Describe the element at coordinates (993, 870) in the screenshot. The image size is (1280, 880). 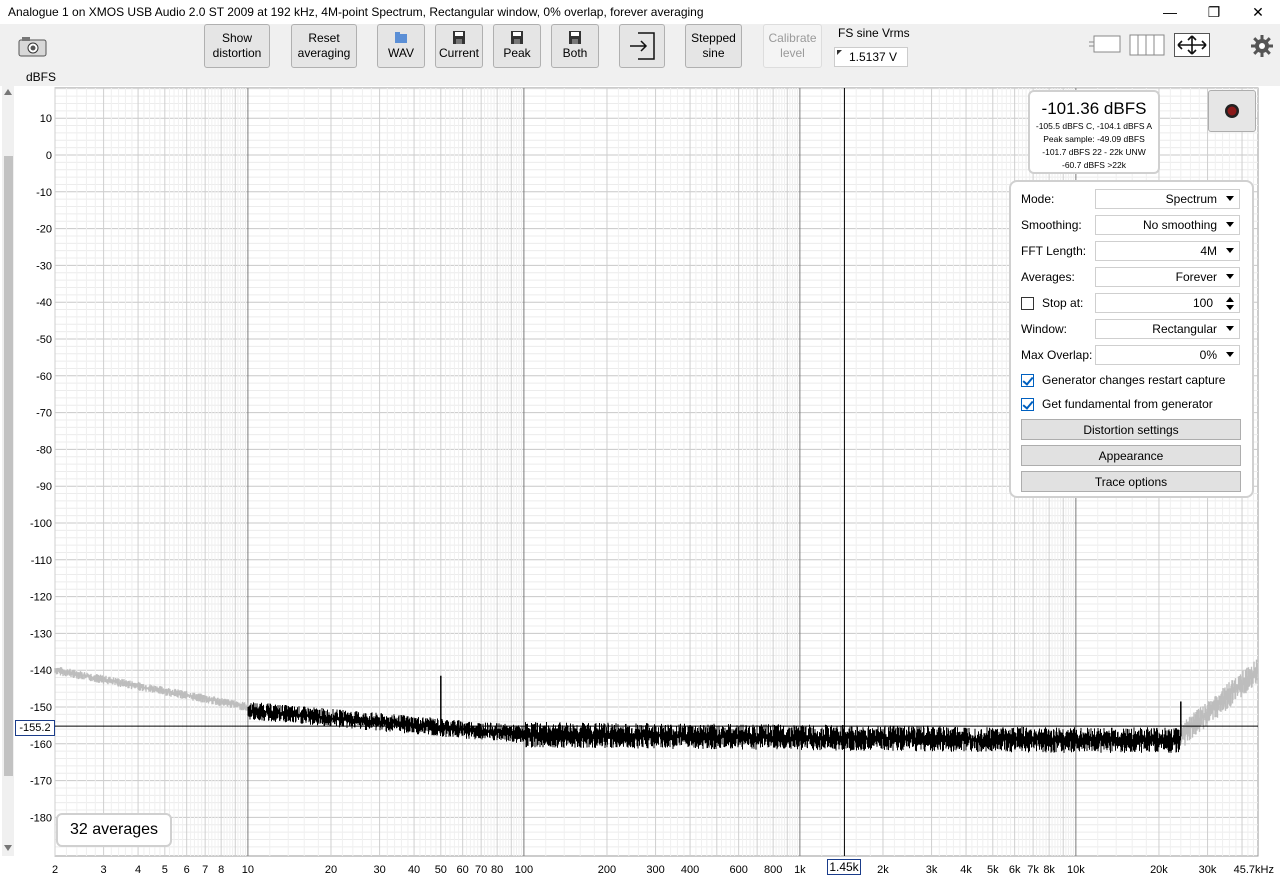
I see `x-tick-label: 5k` at that location.